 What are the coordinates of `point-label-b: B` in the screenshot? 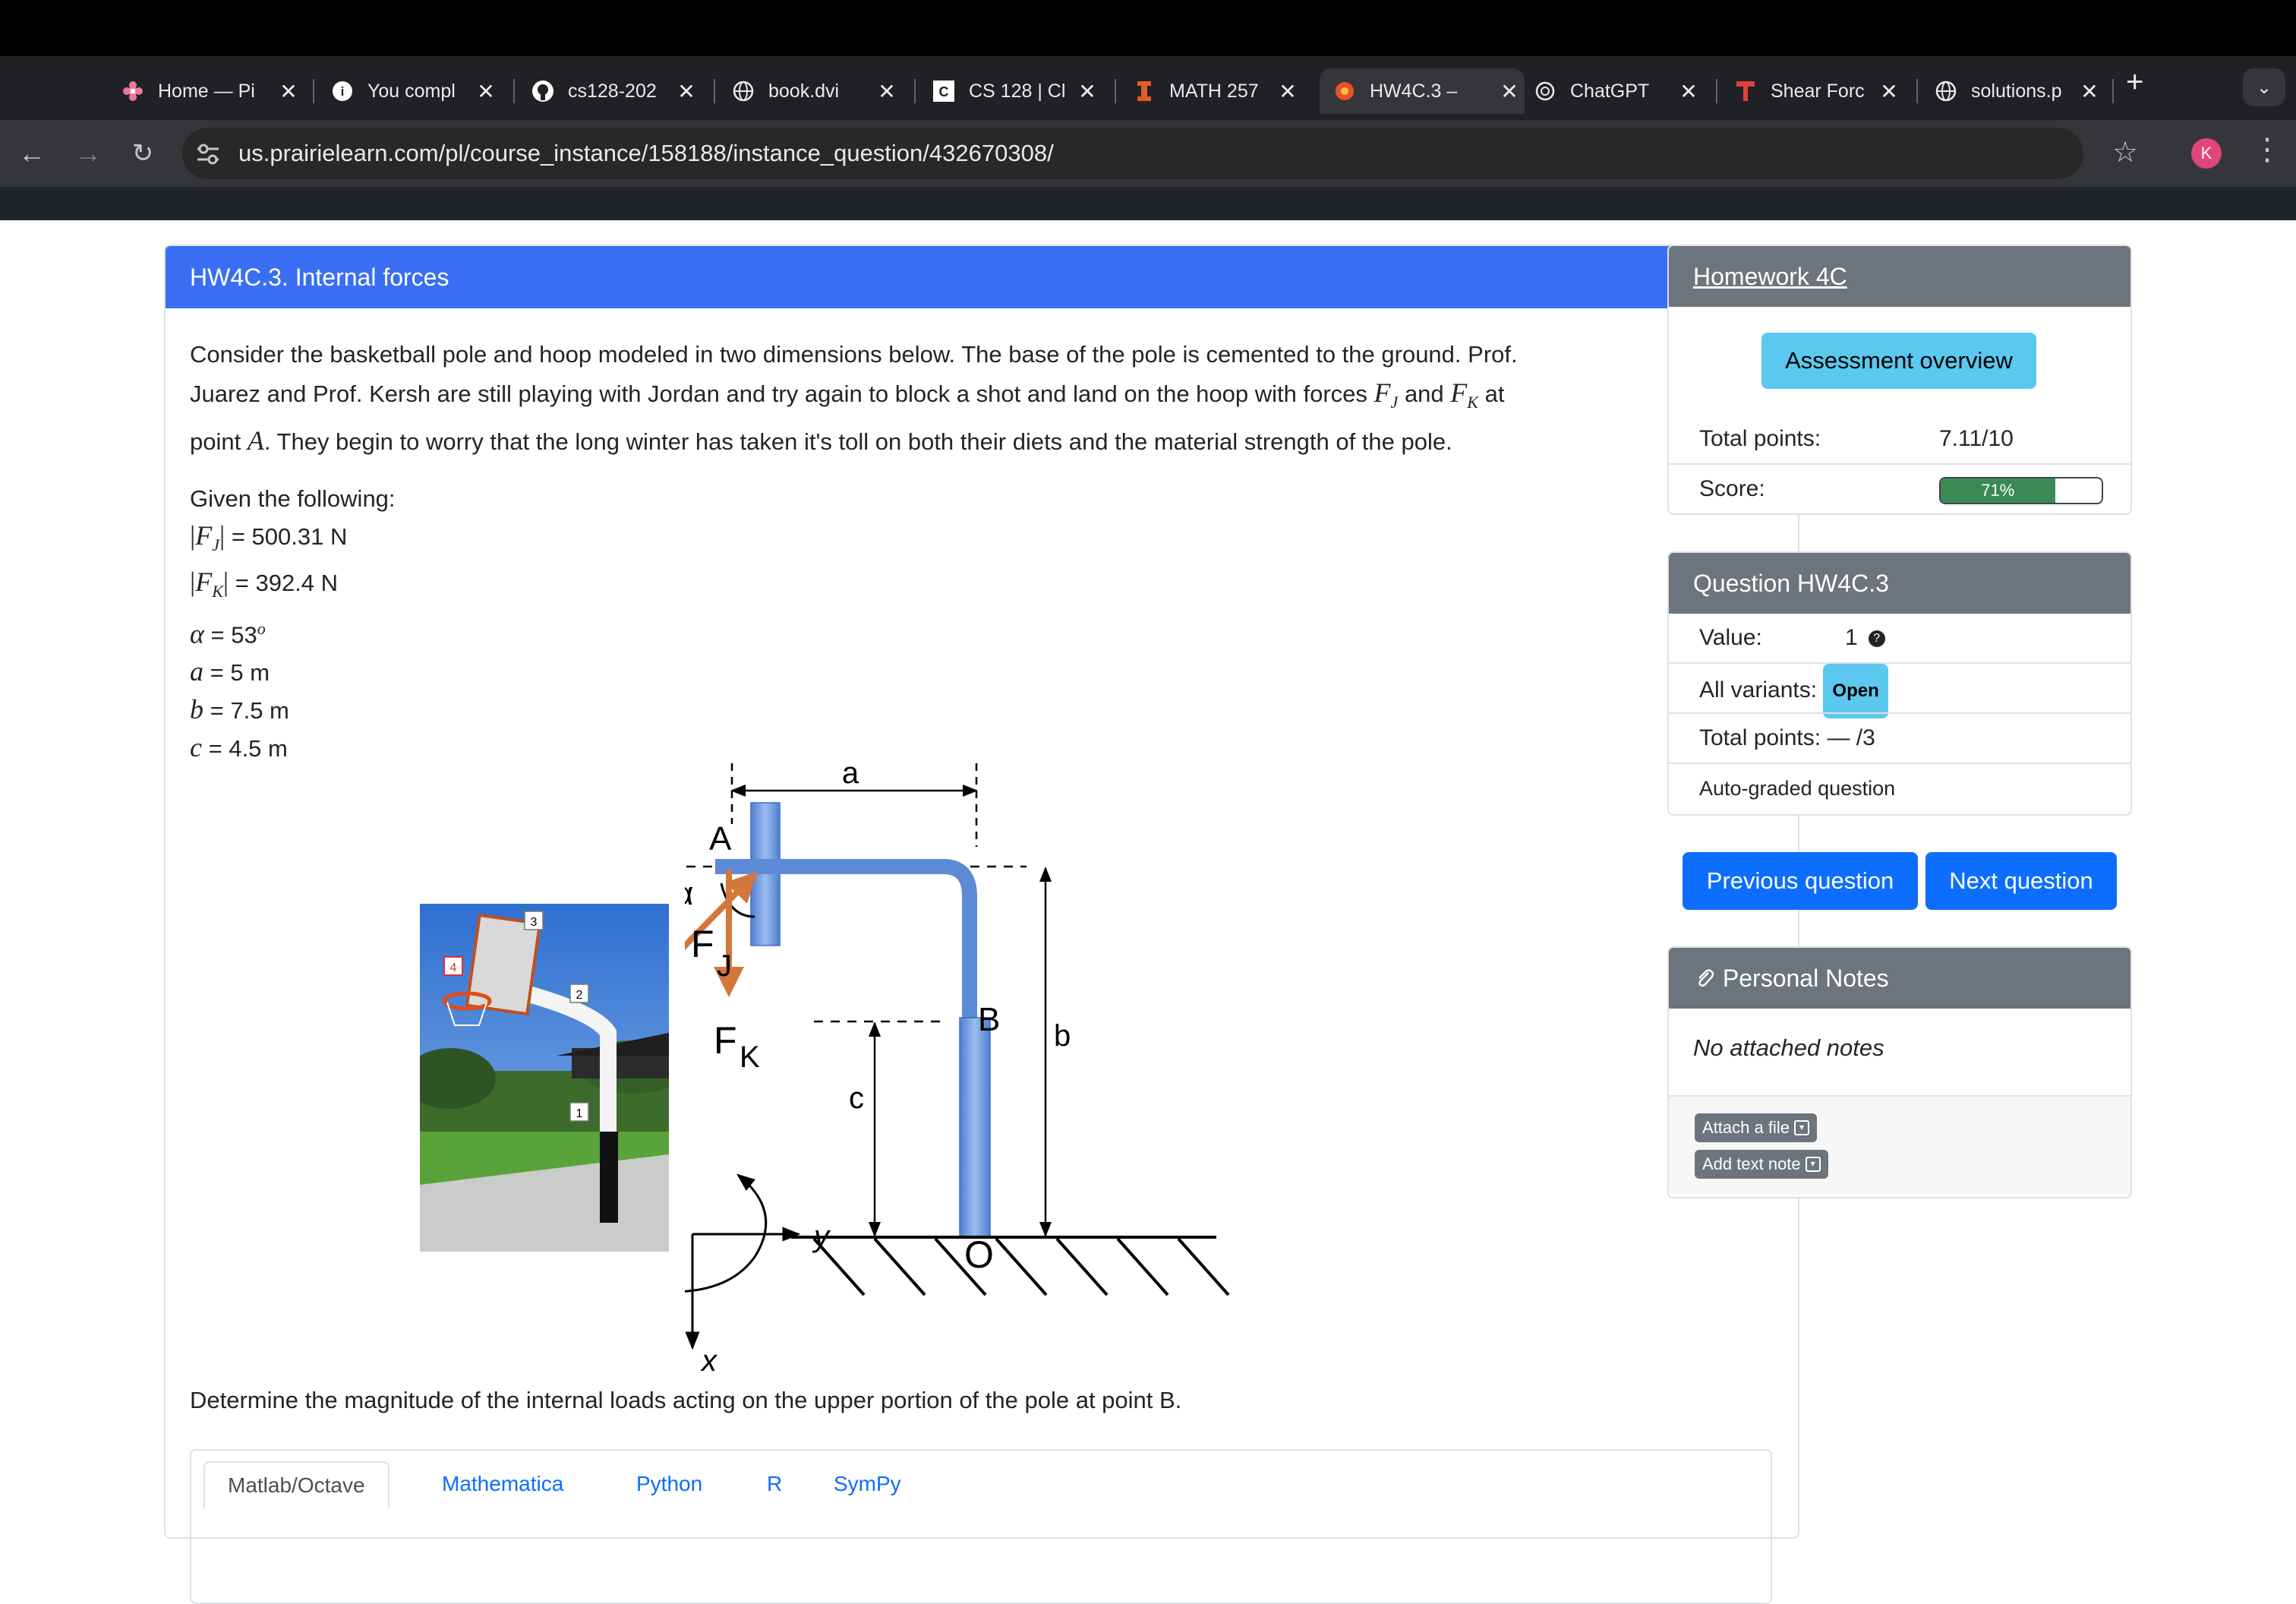 It's located at (989, 1019).